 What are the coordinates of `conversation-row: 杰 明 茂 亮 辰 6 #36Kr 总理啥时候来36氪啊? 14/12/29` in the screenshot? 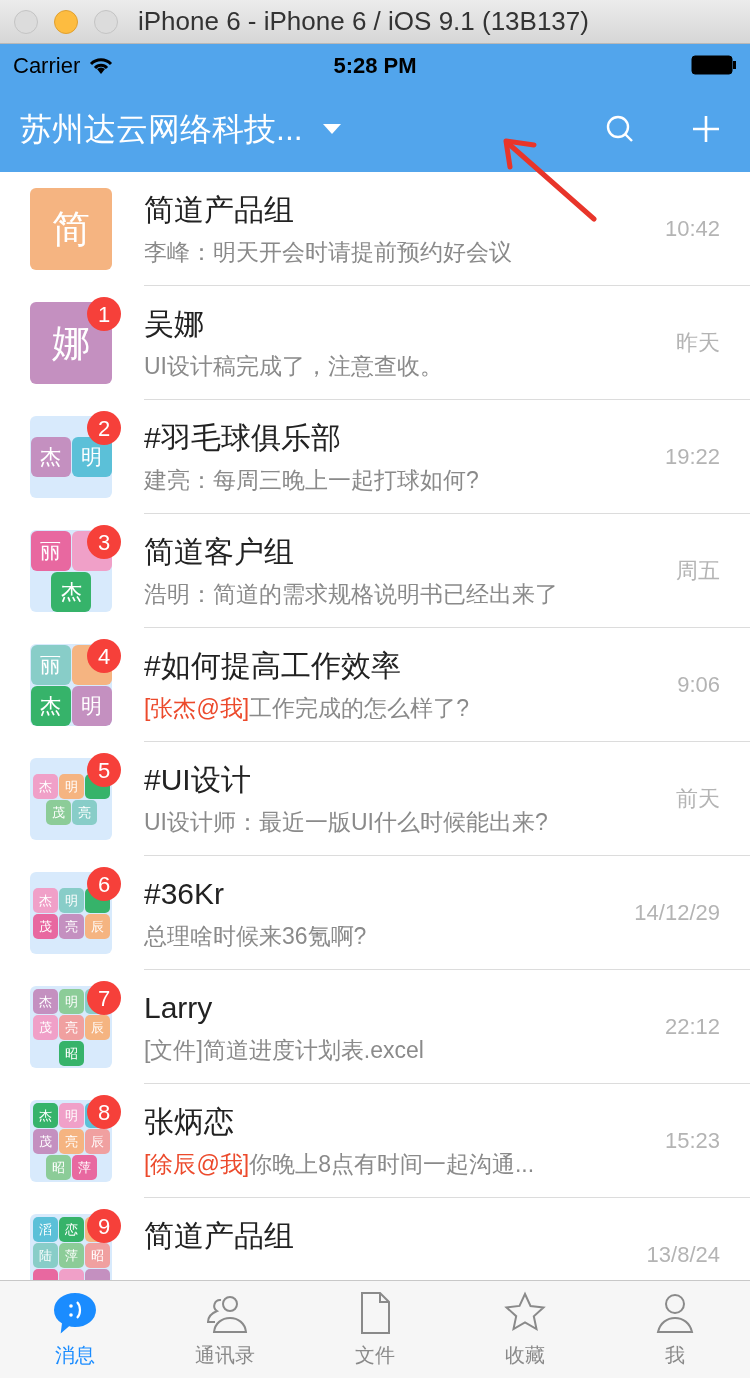 It's located at (375, 913).